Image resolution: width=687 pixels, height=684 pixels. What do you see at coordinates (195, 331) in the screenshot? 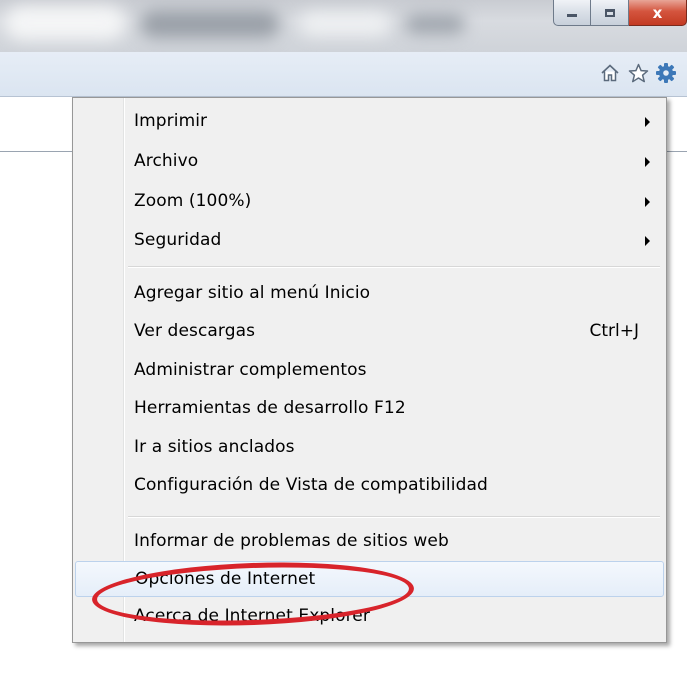
I see `menu-item-label: Ver descargas` at bounding box center [195, 331].